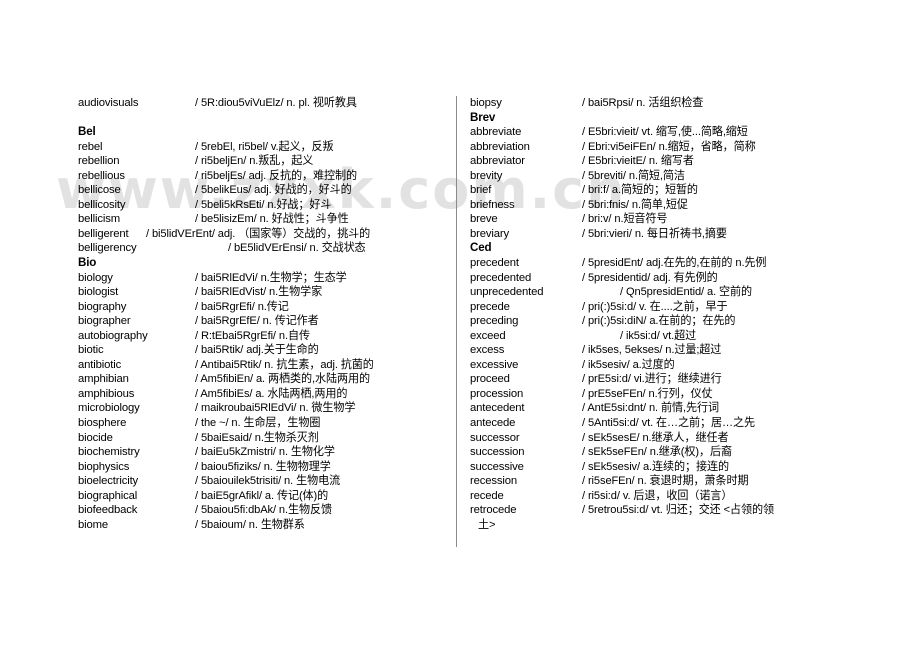  I want to click on word-group-heading: Bio, so click(264, 263).